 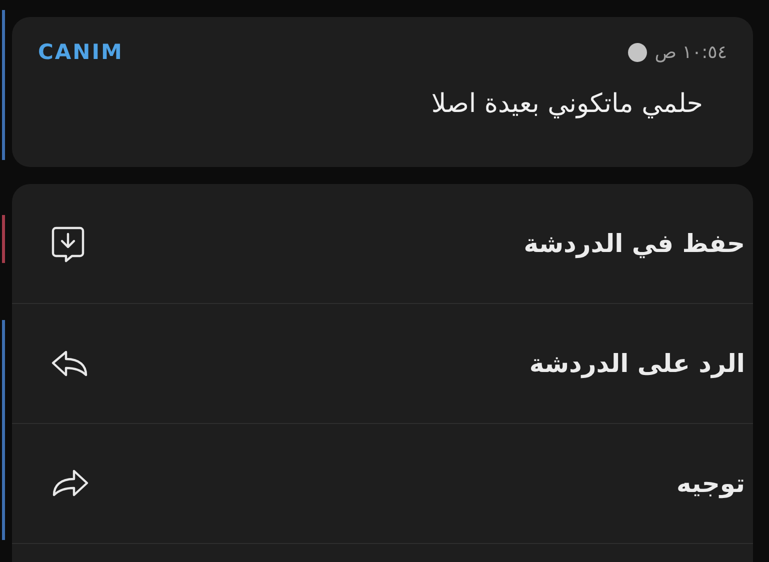 What do you see at coordinates (567, 103) in the screenshot?
I see `message-text: حلمي ماتكوني بعيدة اصلا` at bounding box center [567, 103].